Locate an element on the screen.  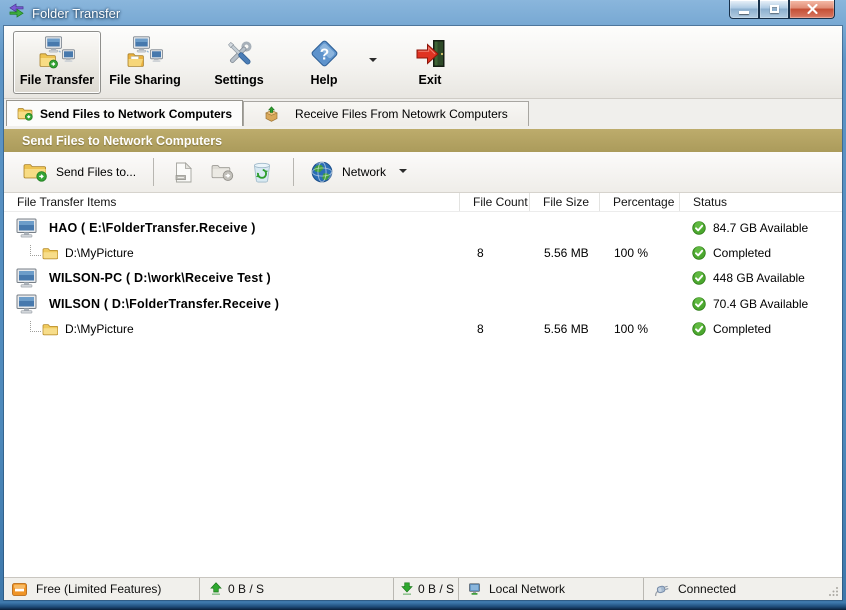
file-sharing-button: File Sharing is located at coordinates (145, 62).